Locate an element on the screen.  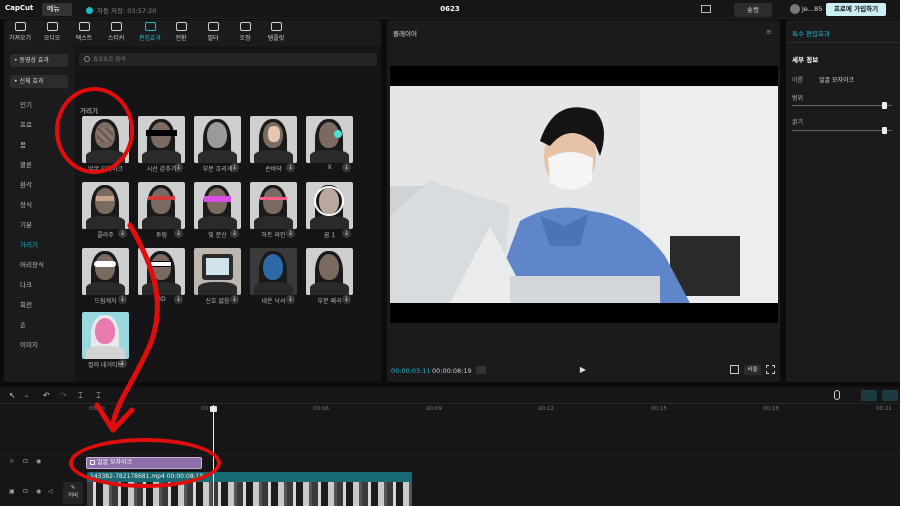
tab-label: 오디오 is located at coordinates (52, 38).